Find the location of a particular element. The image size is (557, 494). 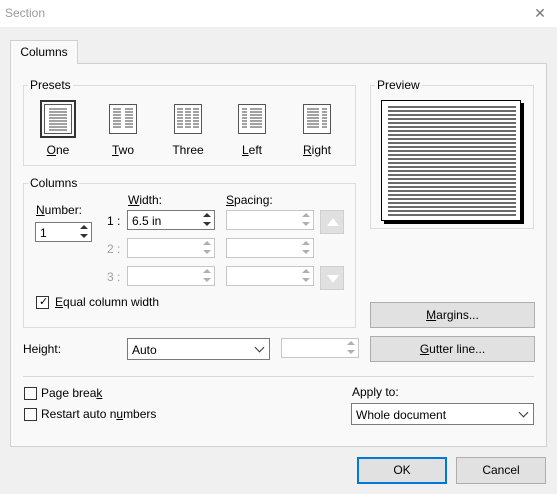

equal-width-checkbox: ✓ is located at coordinates (42, 302).